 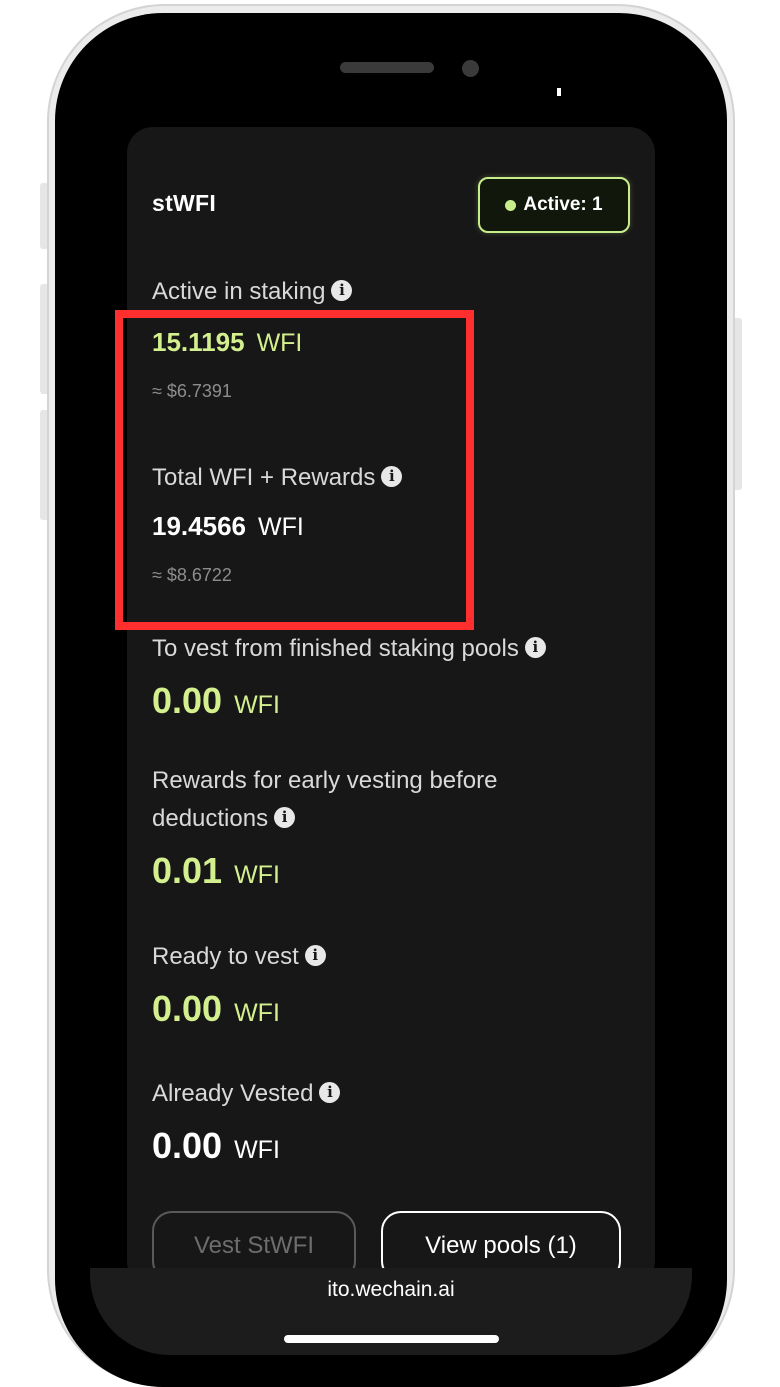 I want to click on early-vesting-unit: WFI, so click(x=257, y=875).